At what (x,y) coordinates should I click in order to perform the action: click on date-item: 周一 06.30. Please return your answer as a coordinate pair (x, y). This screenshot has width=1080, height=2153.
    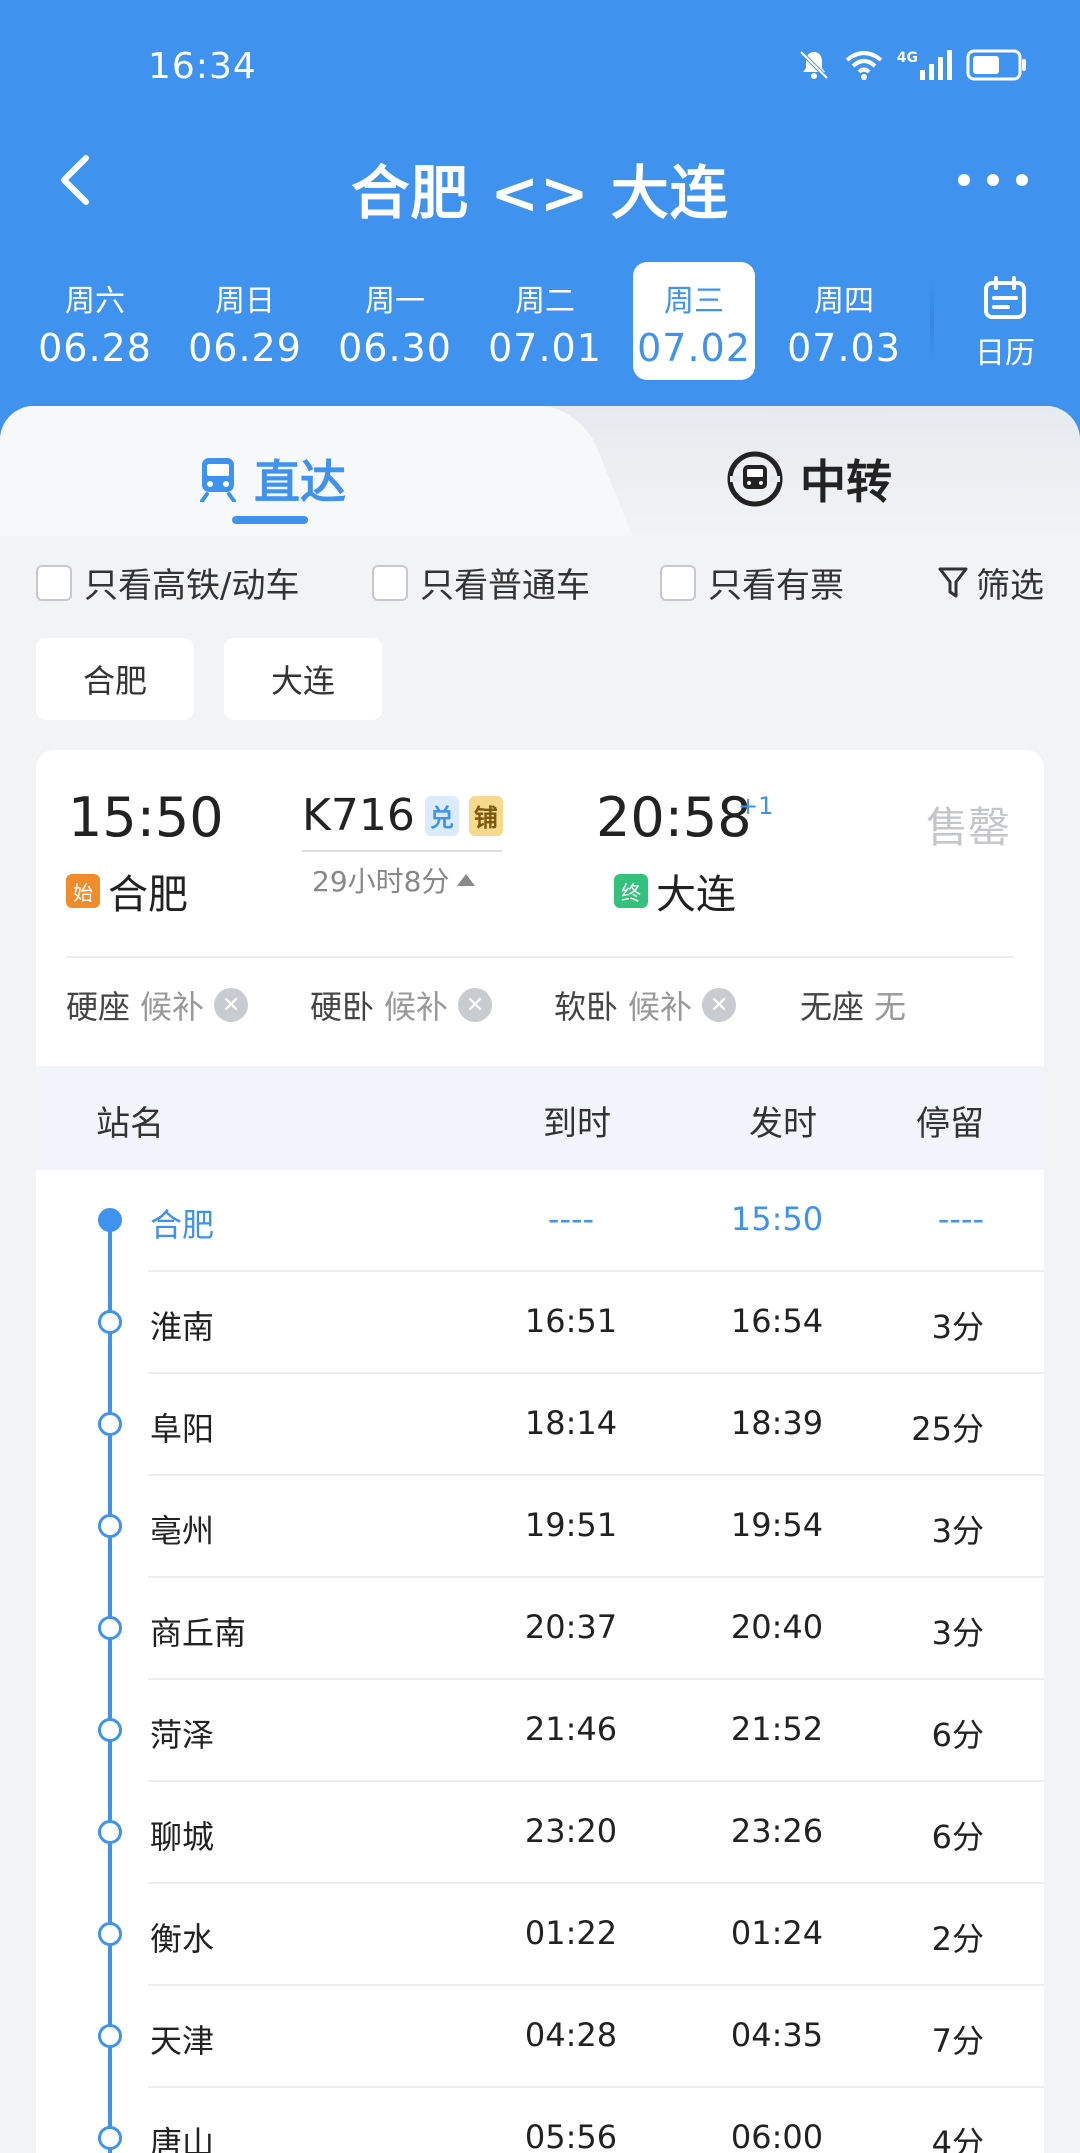
    Looking at the image, I should click on (395, 321).